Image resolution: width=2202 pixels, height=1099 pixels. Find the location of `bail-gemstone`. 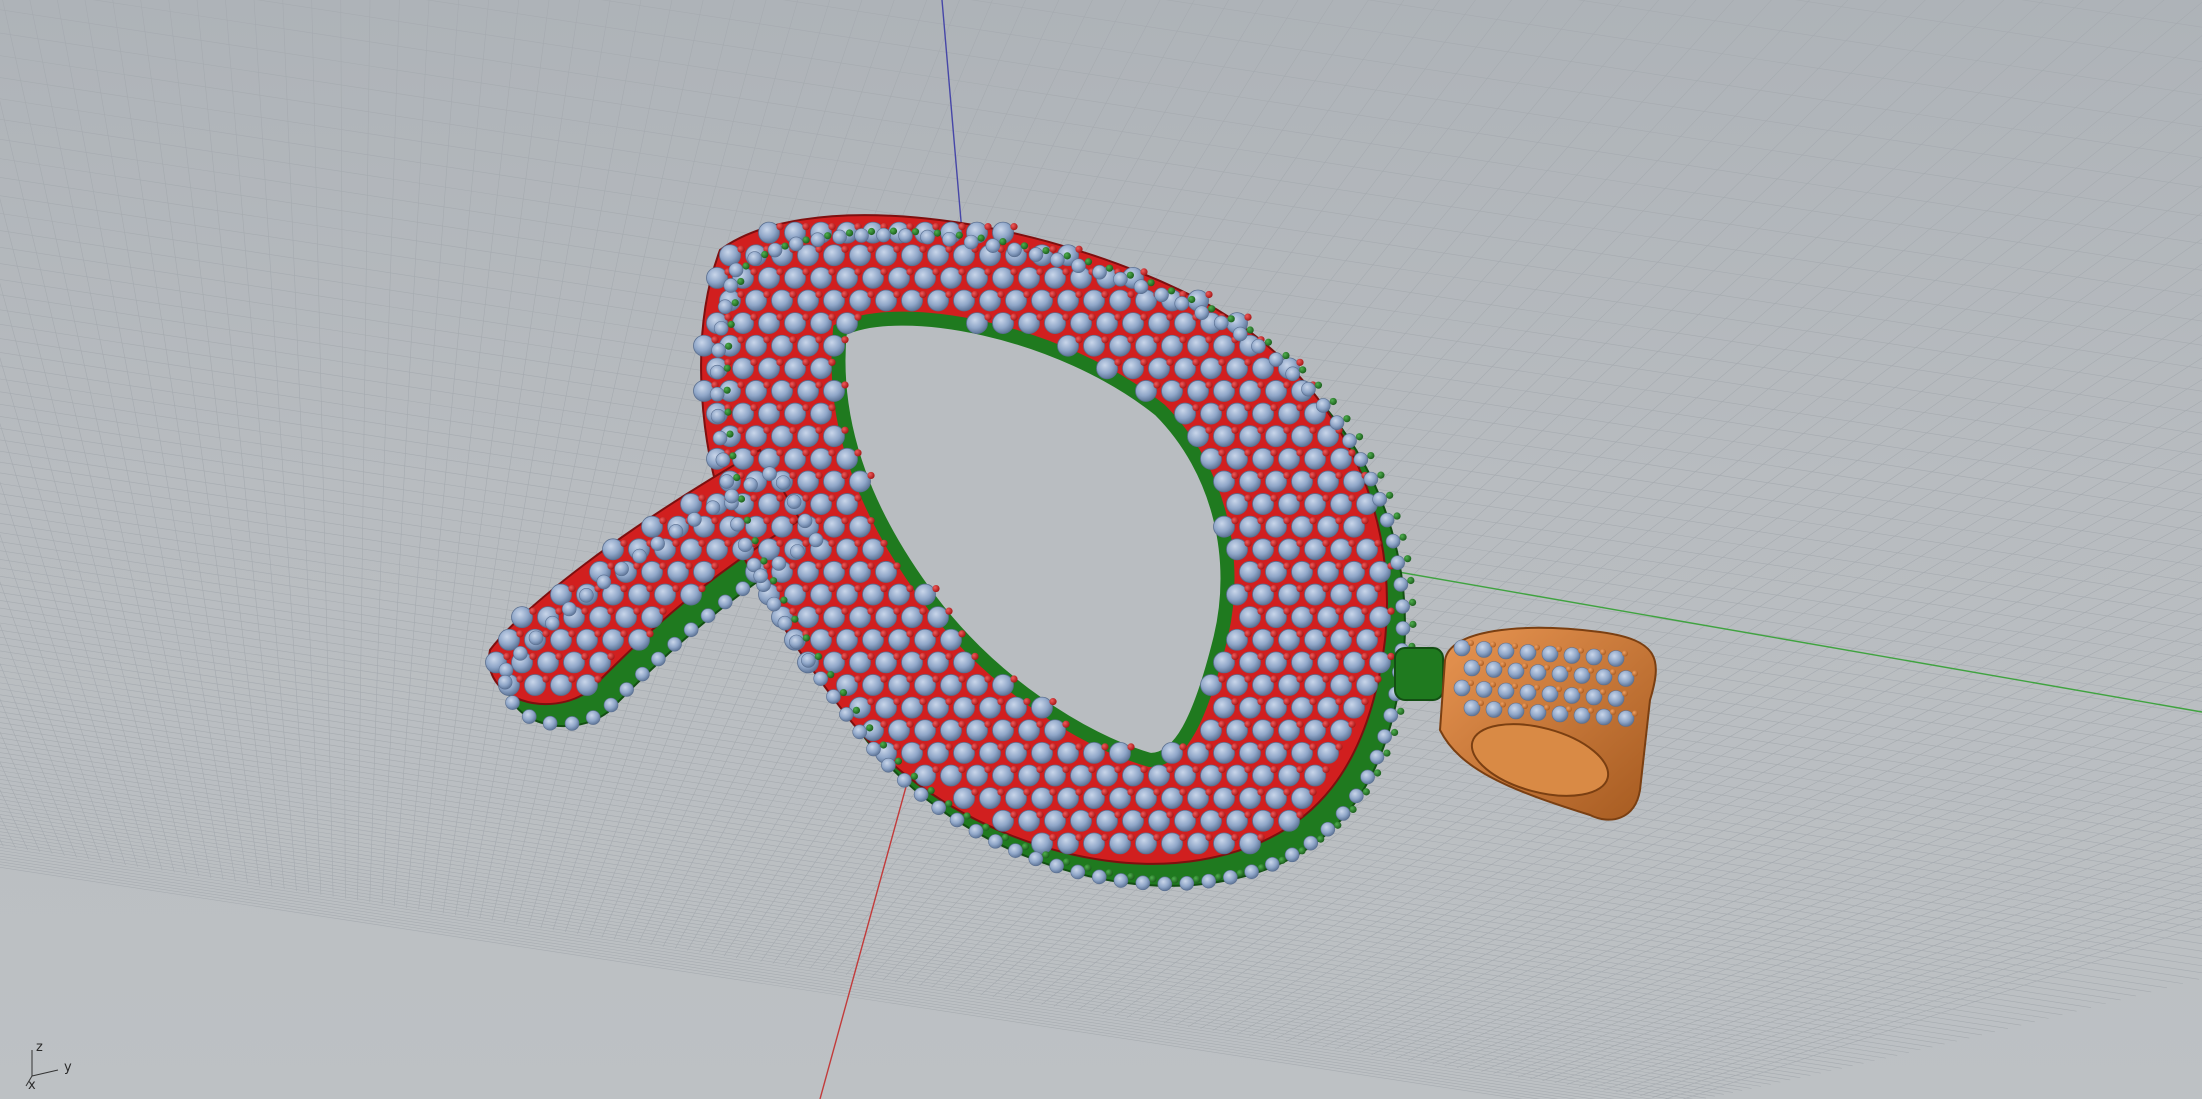

bail-gemstone is located at coordinates (1594, 657).